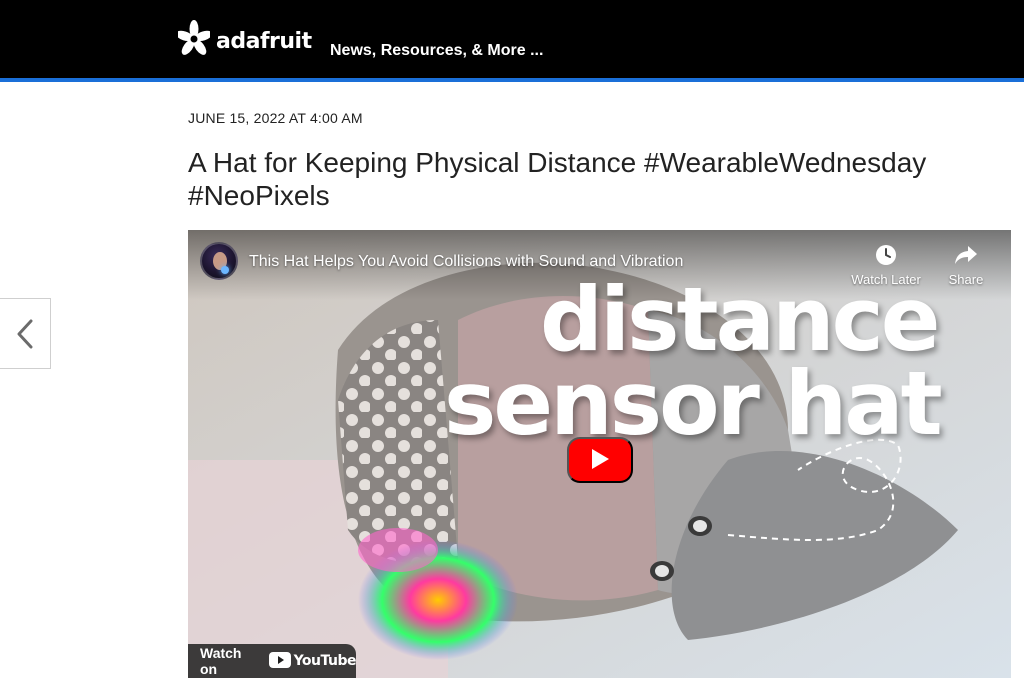 The width and height of the screenshot is (1024, 678). Describe the element at coordinates (219, 261) in the screenshot. I see `channel-avatar` at that location.